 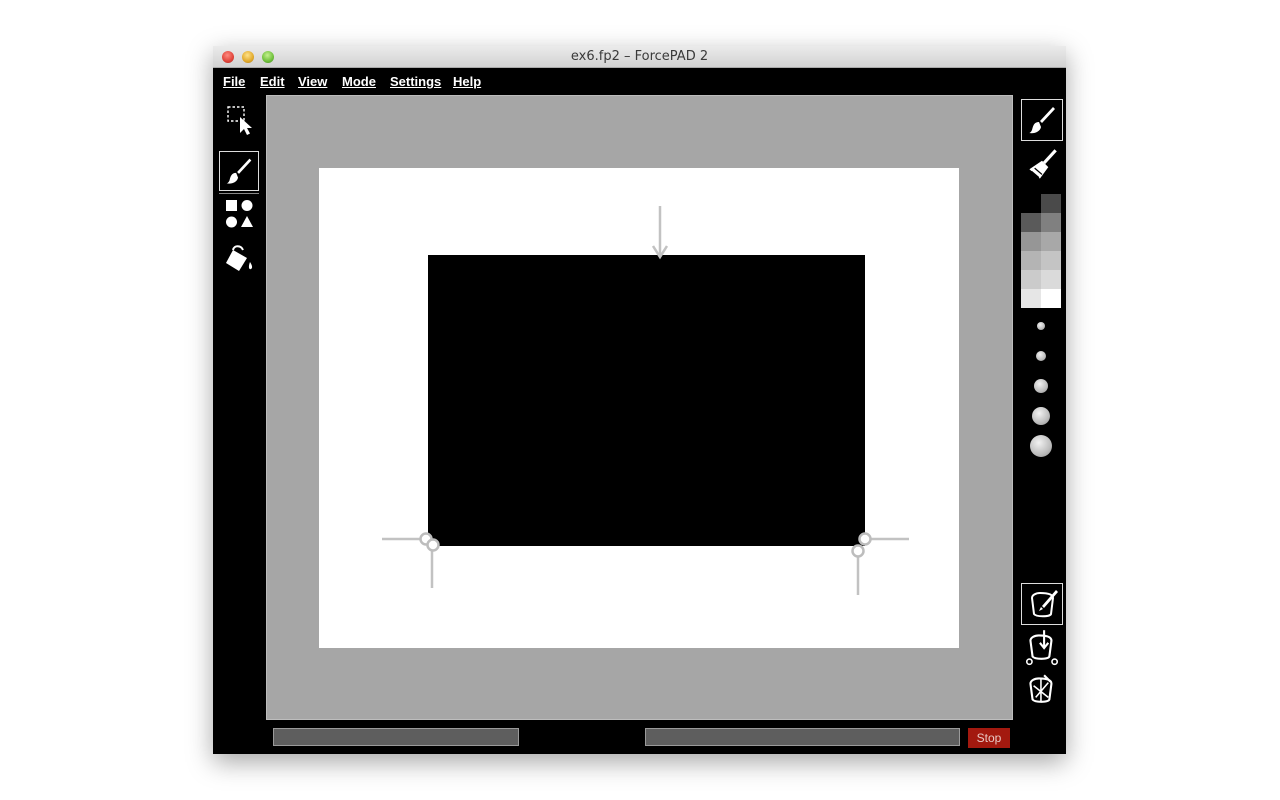 I want to click on menu-settings: Settings, so click(x=415, y=81).